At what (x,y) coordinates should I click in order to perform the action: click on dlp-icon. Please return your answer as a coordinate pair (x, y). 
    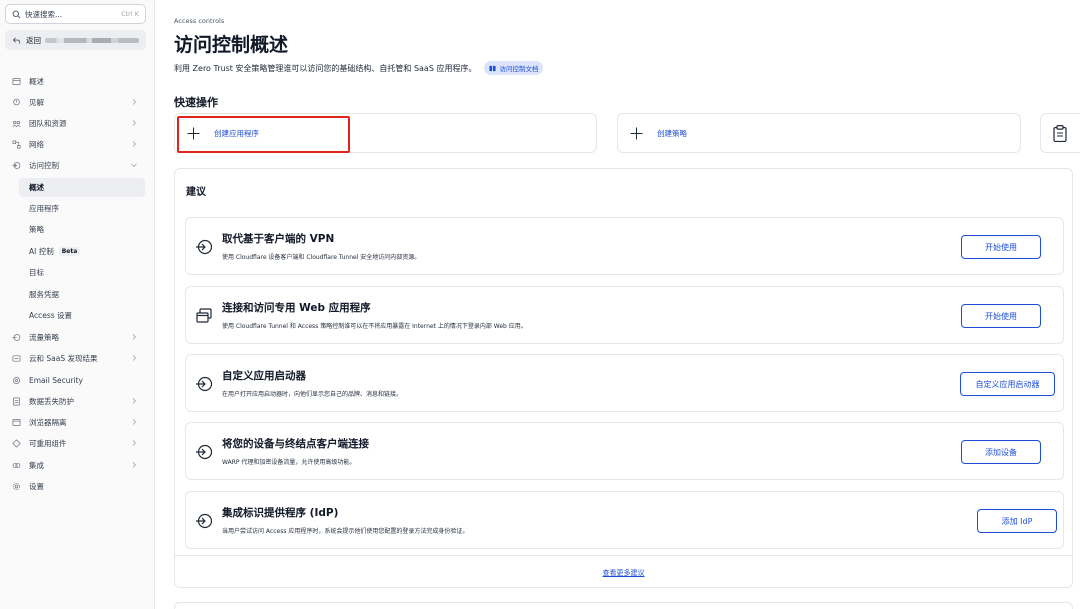
    Looking at the image, I should click on (16, 401).